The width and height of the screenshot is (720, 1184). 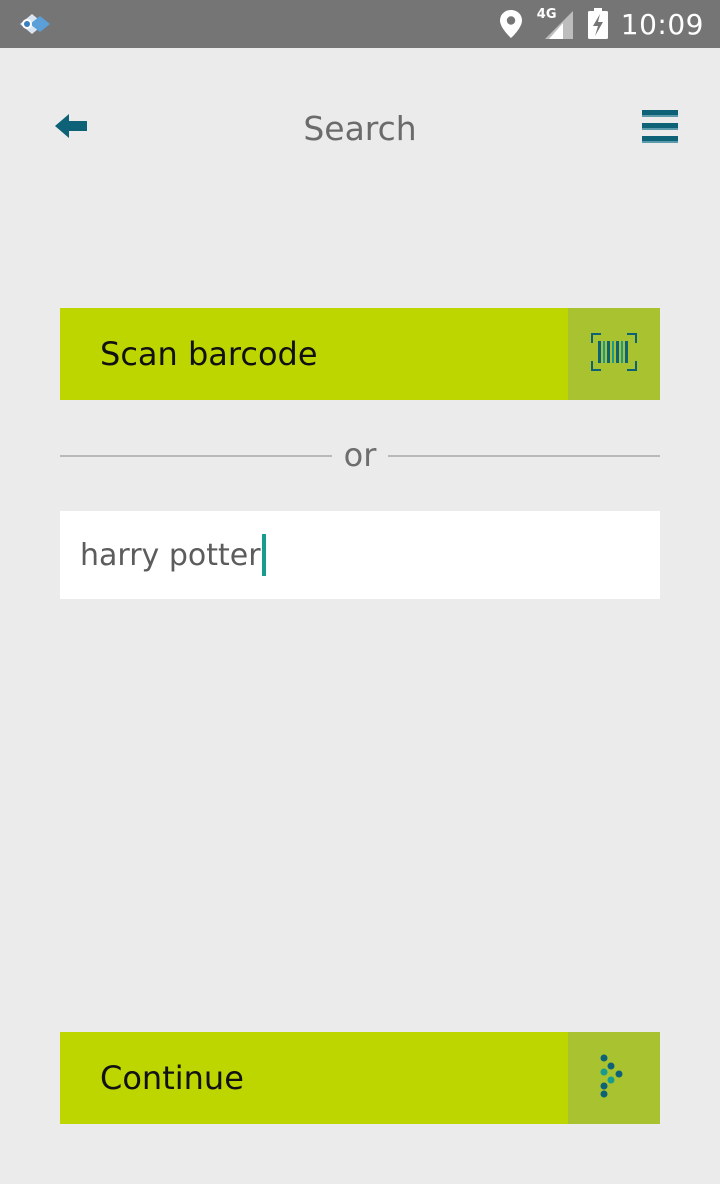 What do you see at coordinates (360, 555) in the screenshot?
I see `search-input: harry potter` at bounding box center [360, 555].